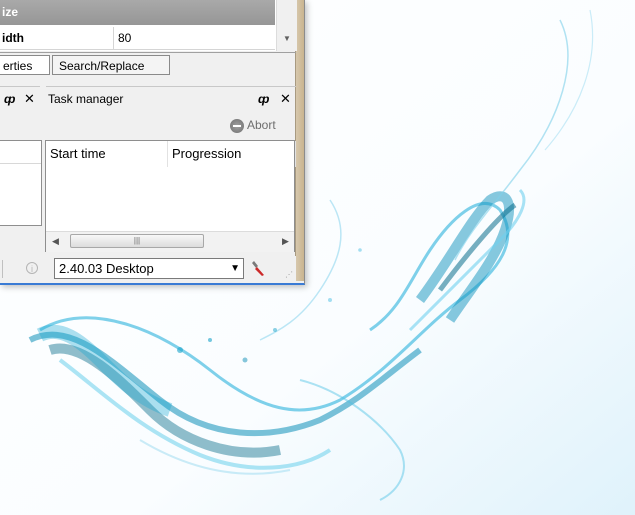  I want to click on status-bar: i 2.40.03 Desktop ▼ ⋰, so click(148, 268).